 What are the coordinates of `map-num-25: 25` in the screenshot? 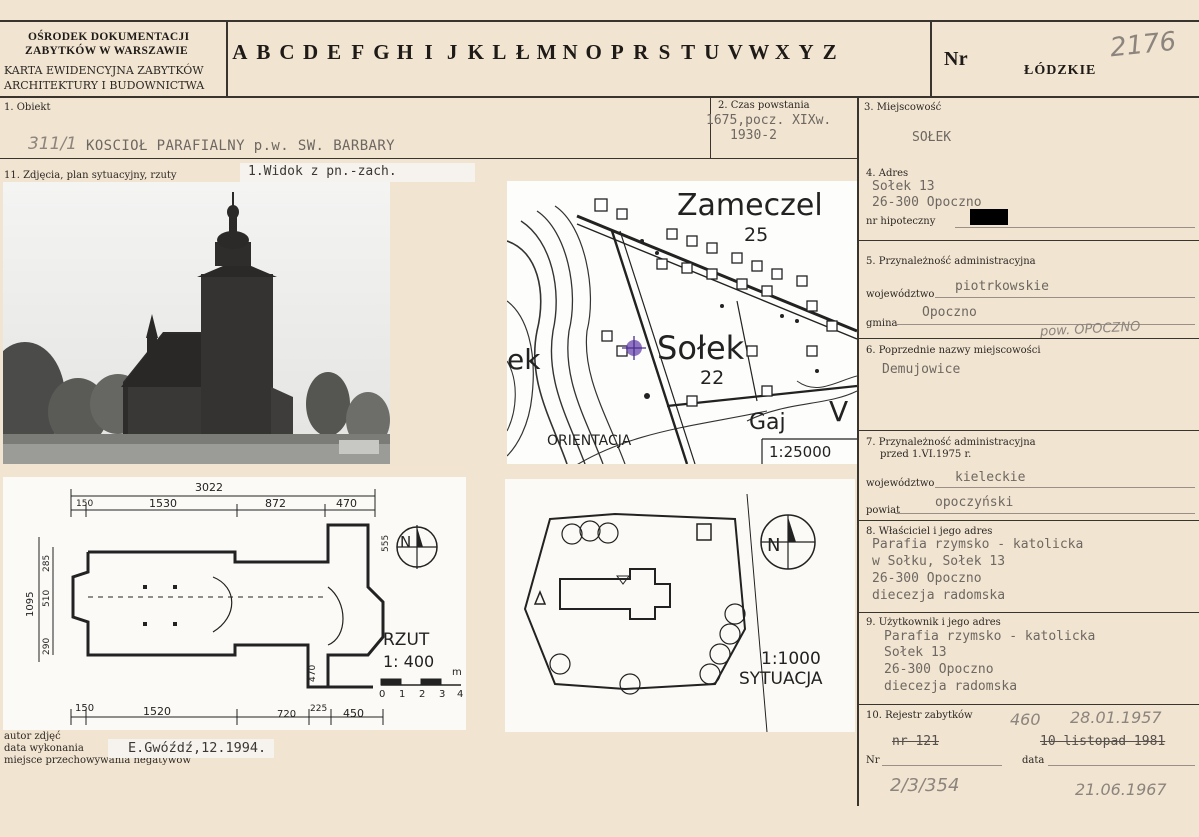 It's located at (756, 235).